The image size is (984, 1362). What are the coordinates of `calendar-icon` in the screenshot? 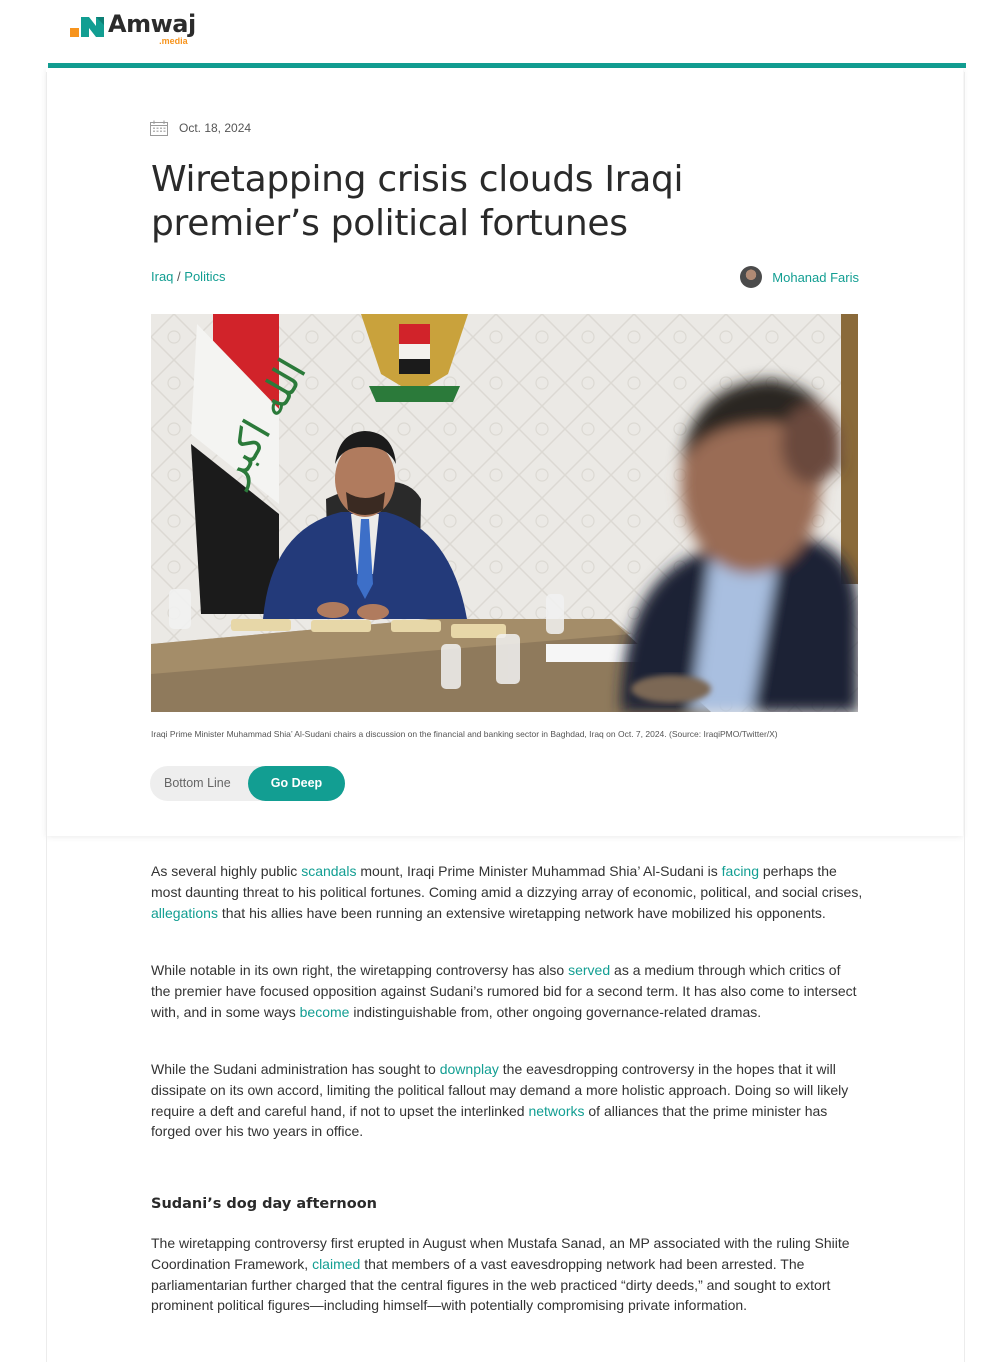 It's located at (159, 128).